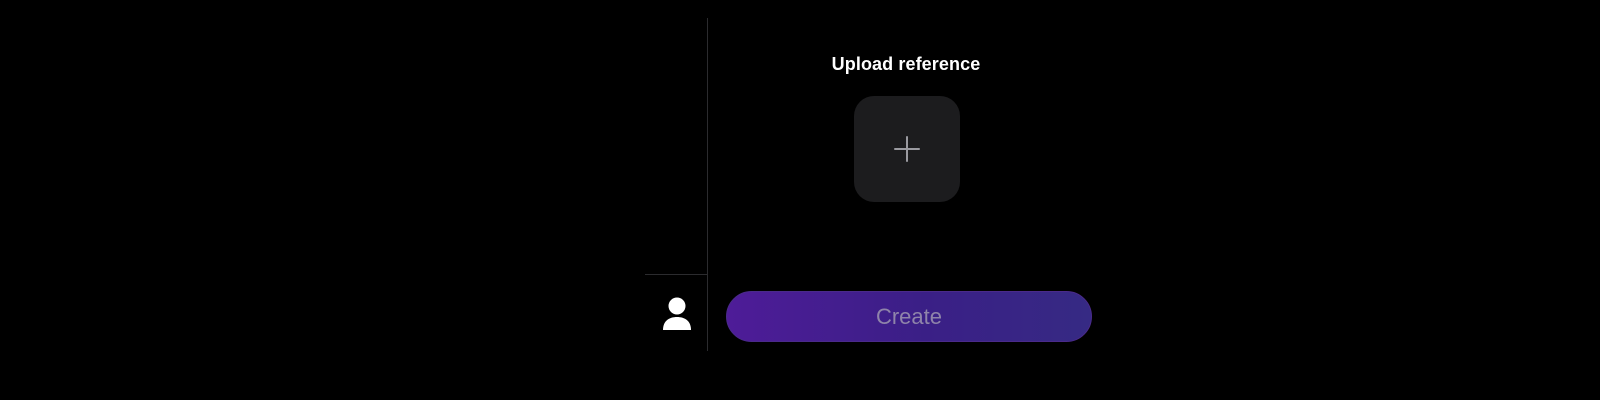 The image size is (1600, 400). I want to click on user-avatar, so click(677, 314).